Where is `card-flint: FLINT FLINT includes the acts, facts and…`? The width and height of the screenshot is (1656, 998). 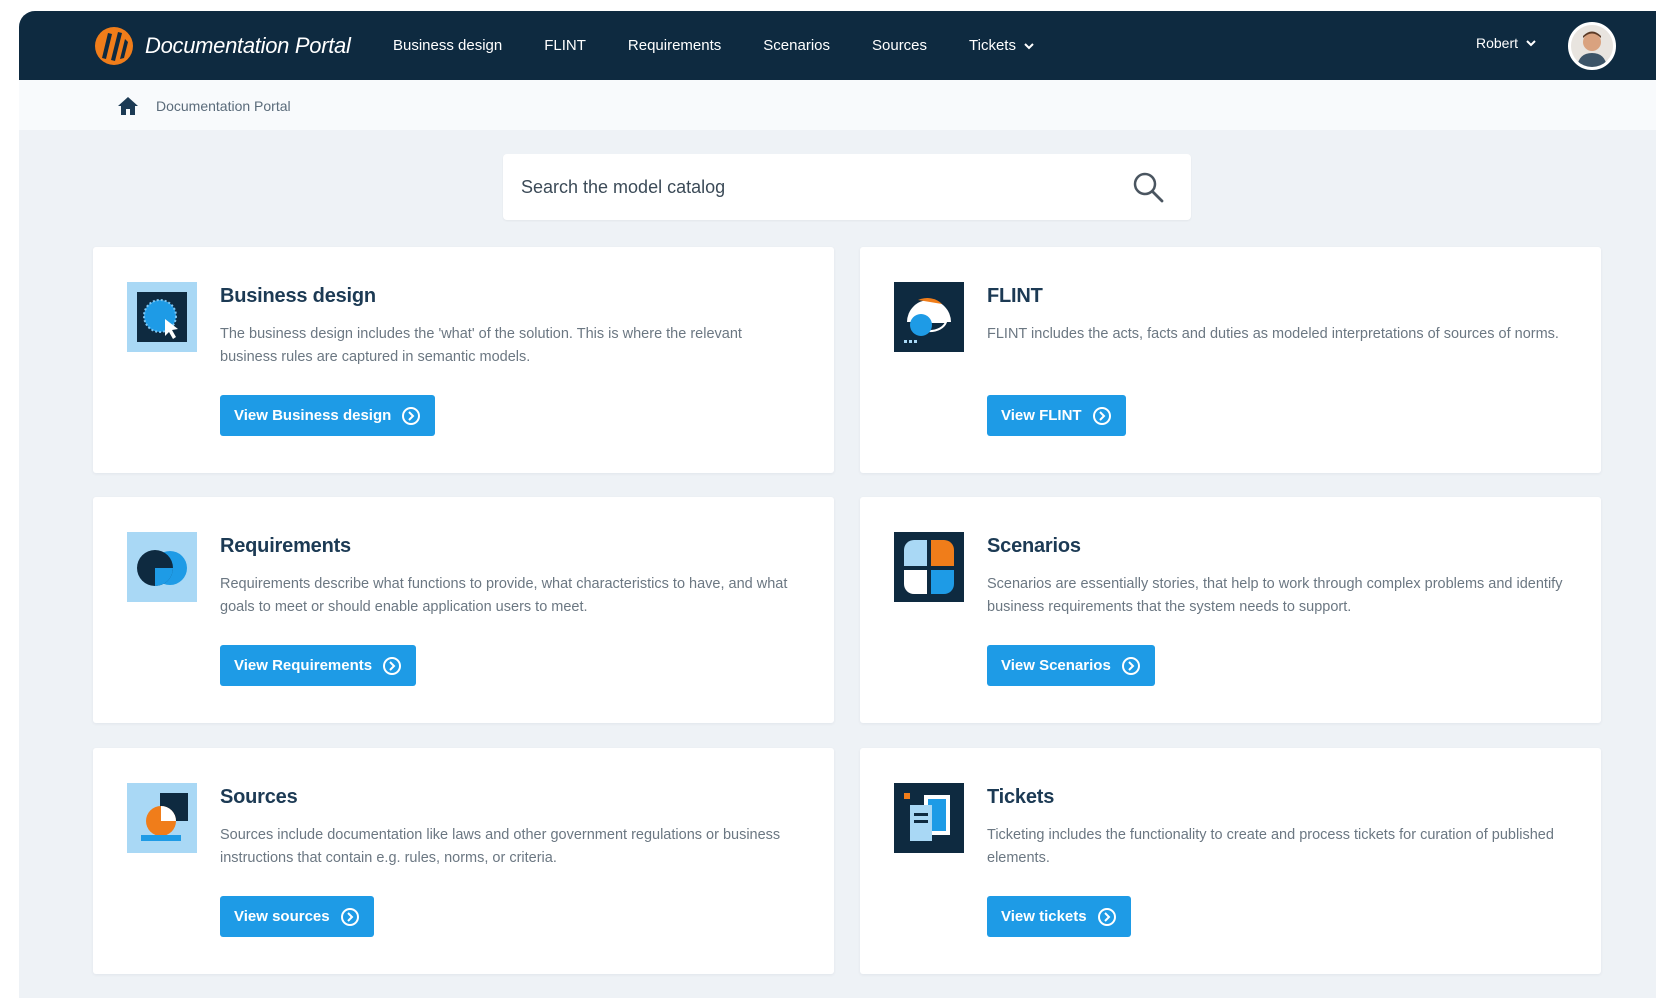
card-flint: FLINT FLINT includes the acts, facts and… is located at coordinates (1230, 360).